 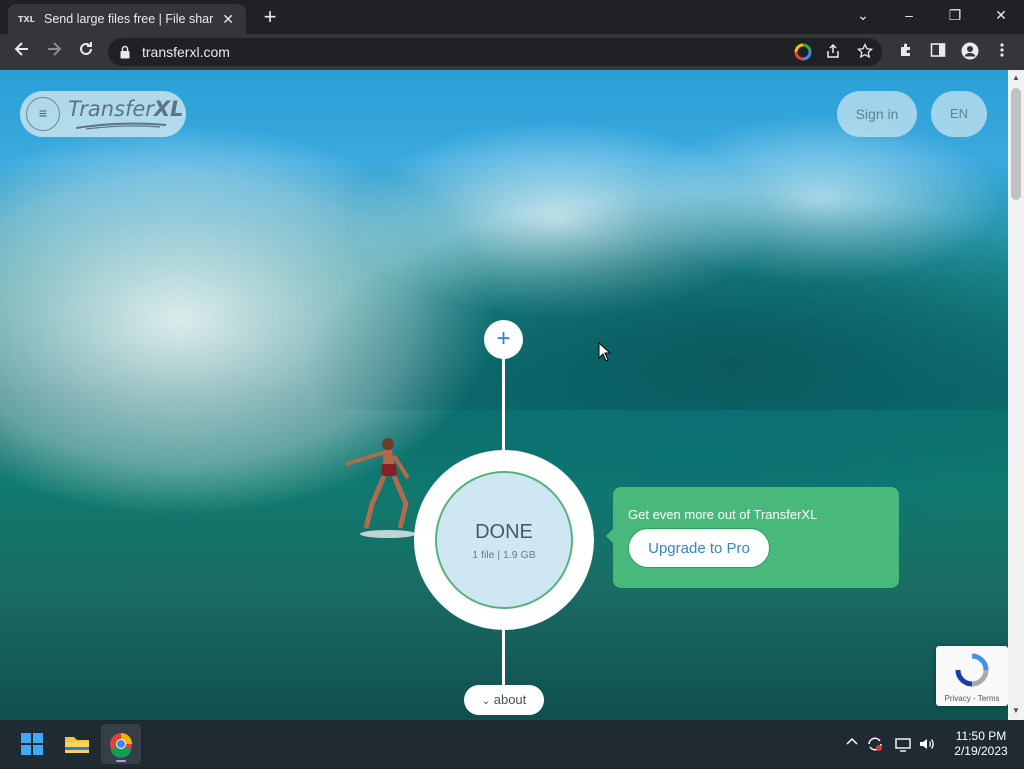 I want to click on file-explorer-button, so click(x=77, y=744).